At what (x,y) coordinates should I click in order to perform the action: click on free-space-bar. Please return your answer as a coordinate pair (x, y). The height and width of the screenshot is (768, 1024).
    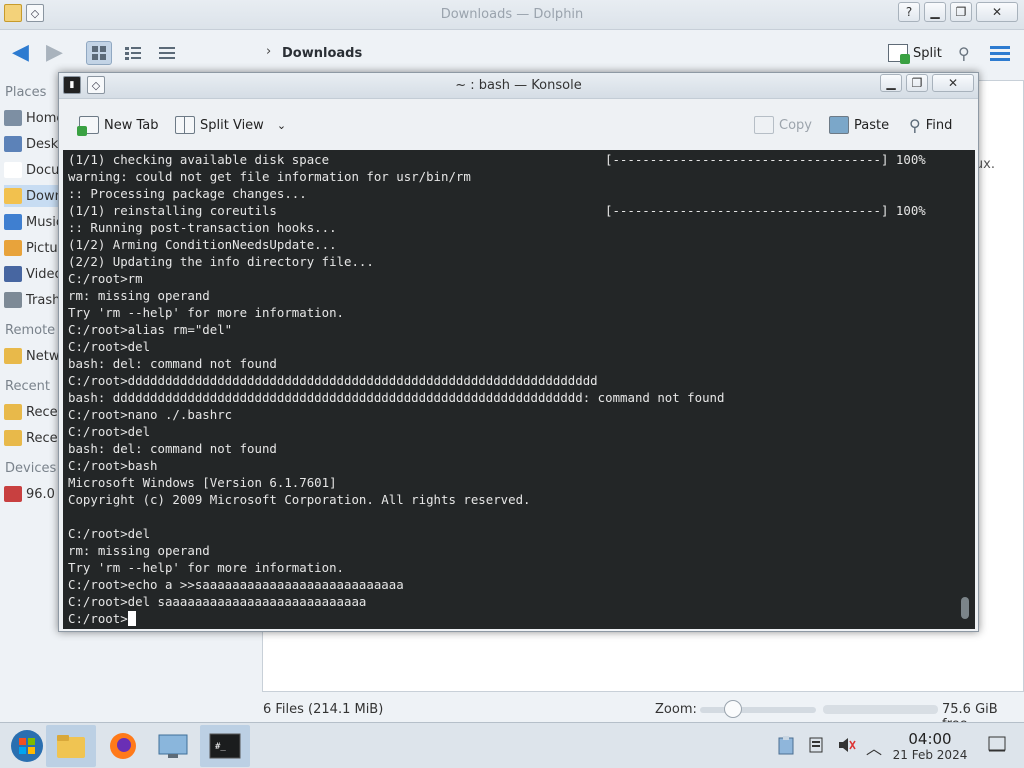
    Looking at the image, I should click on (880, 709).